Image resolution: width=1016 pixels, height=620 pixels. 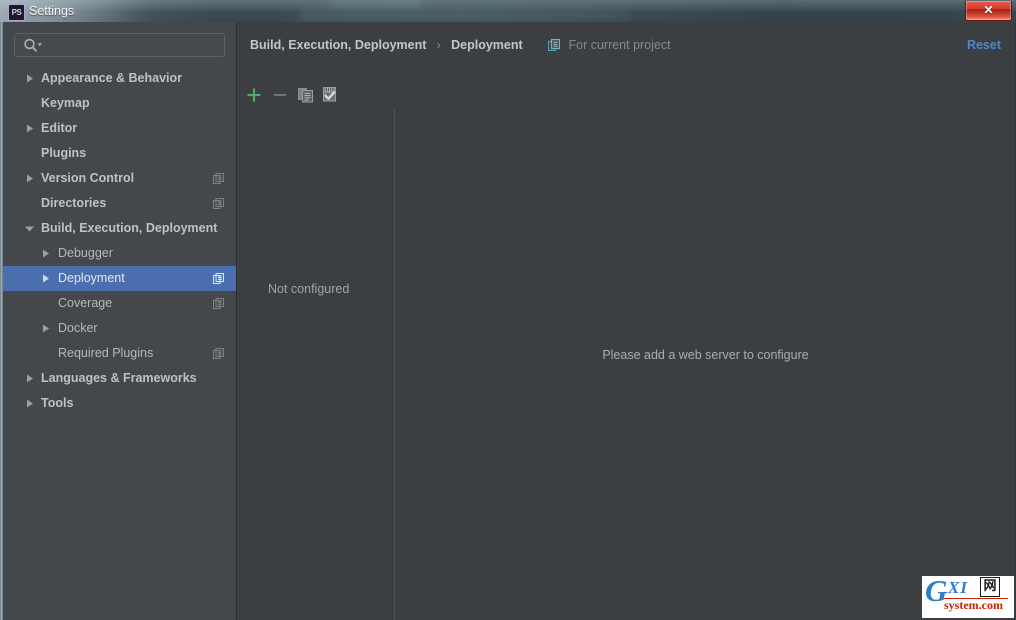 I want to click on deployment-toolbar, so click(x=316, y=95).